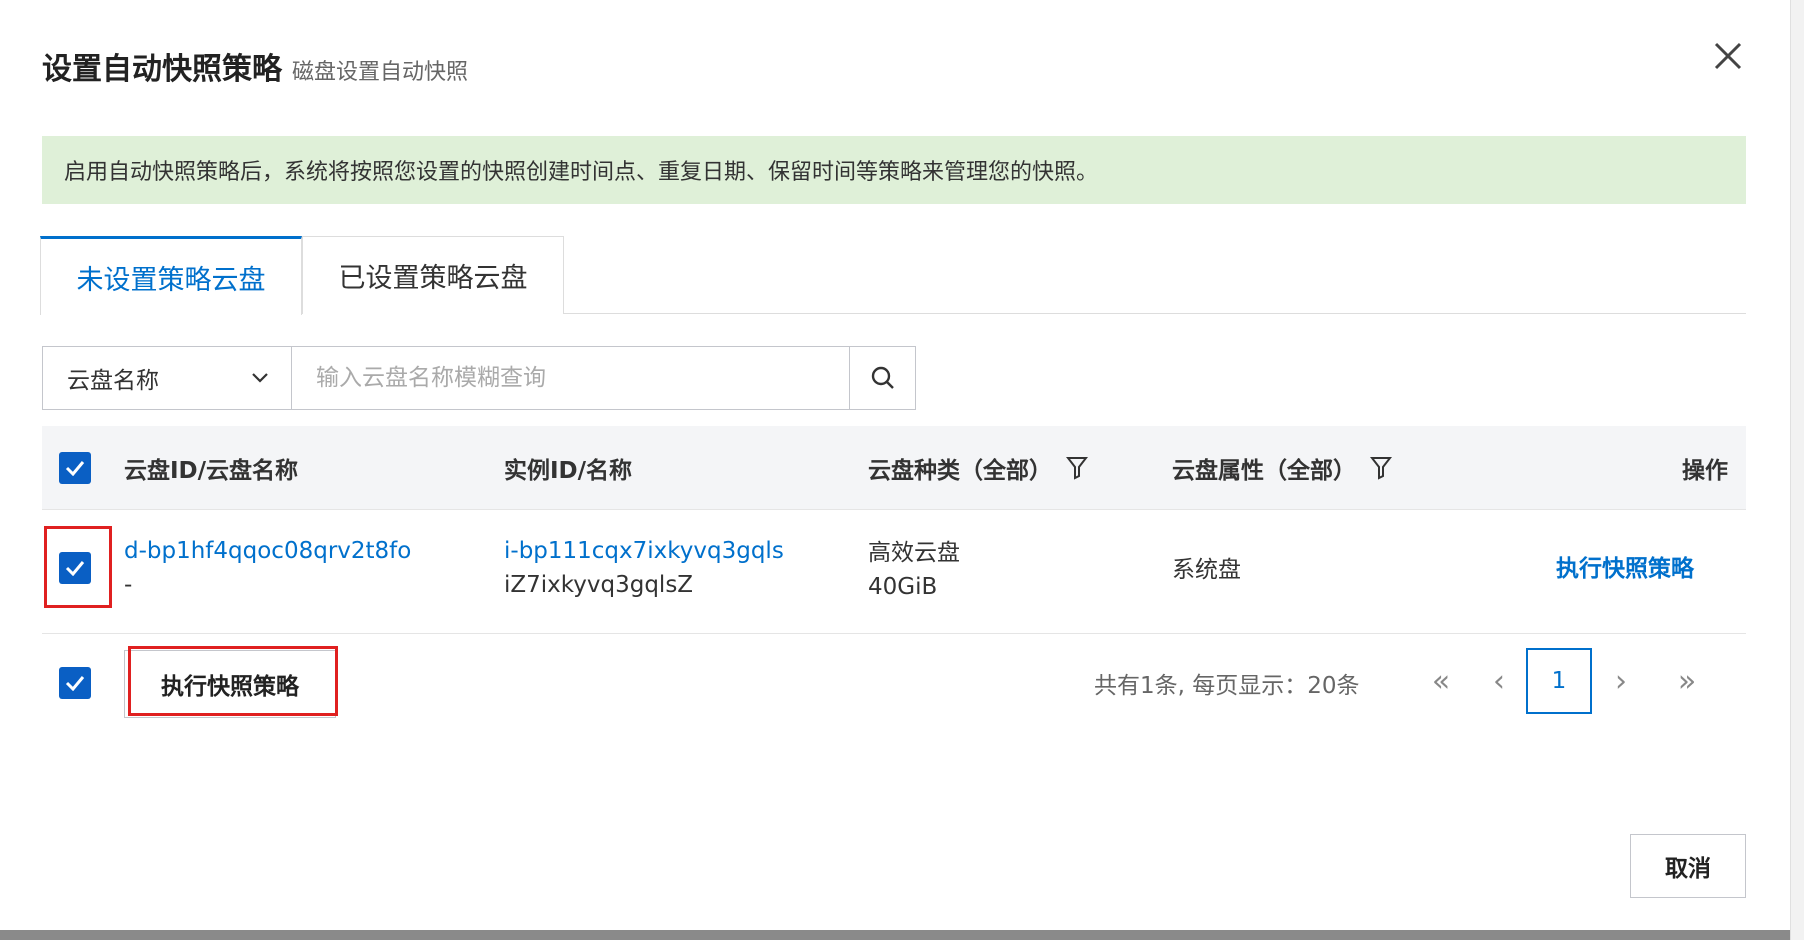 Image resolution: width=1804 pixels, height=940 pixels. I want to click on table-header: 云盘ID/云盘名称 实例ID/名称 云盘种类（全部） 云盘属性（全部） 操作, so click(894, 468).